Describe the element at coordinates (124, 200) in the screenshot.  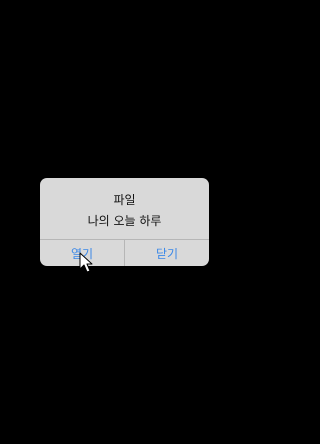
I see `dialog-title: 파일` at that location.